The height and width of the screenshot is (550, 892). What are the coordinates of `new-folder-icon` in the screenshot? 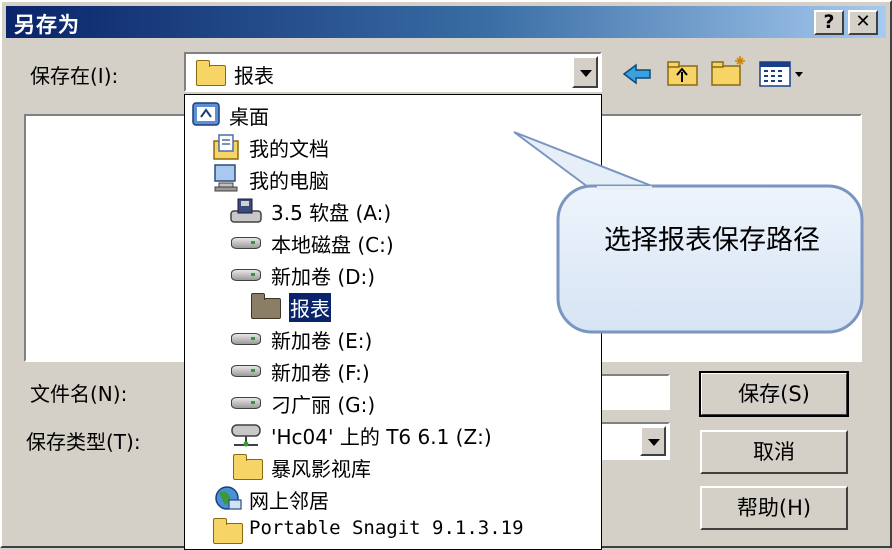 It's located at (729, 71).